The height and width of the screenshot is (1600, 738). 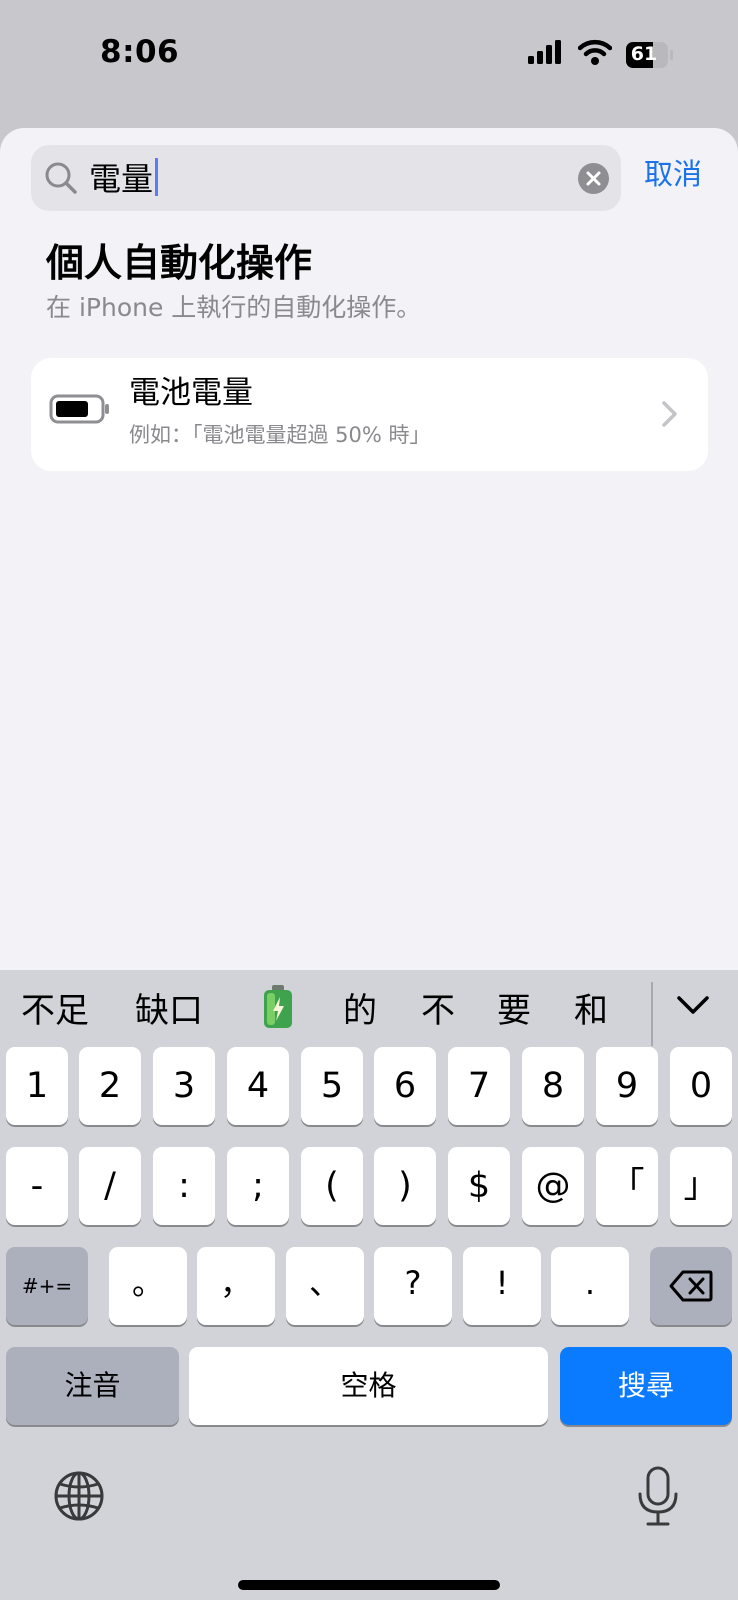 I want to click on candidate-divider, so click(x=652, y=1014).